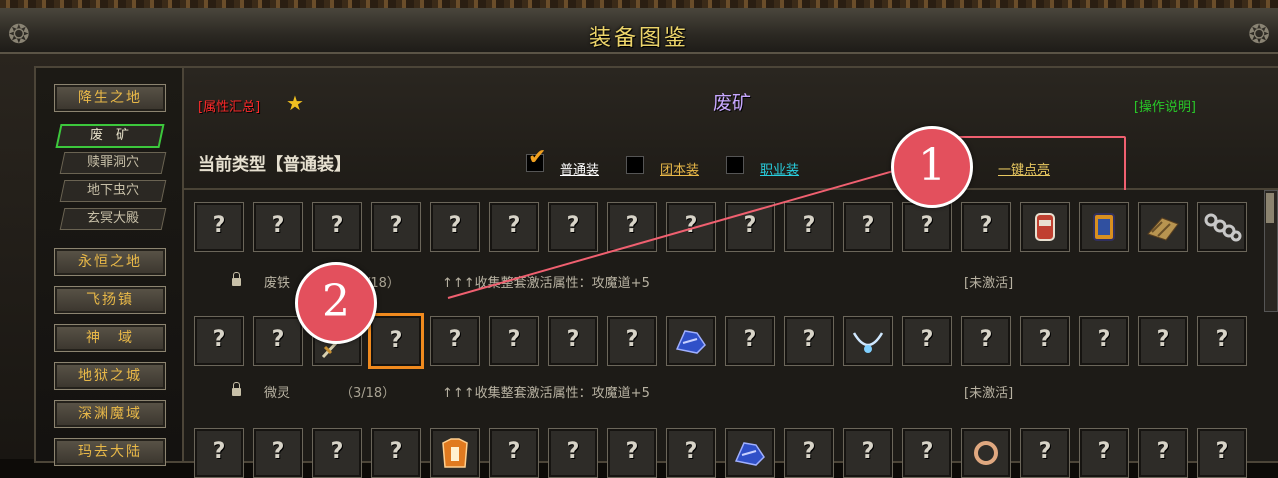 The image size is (1278, 478). I want to click on filter-raid-checkbox, so click(635, 165).